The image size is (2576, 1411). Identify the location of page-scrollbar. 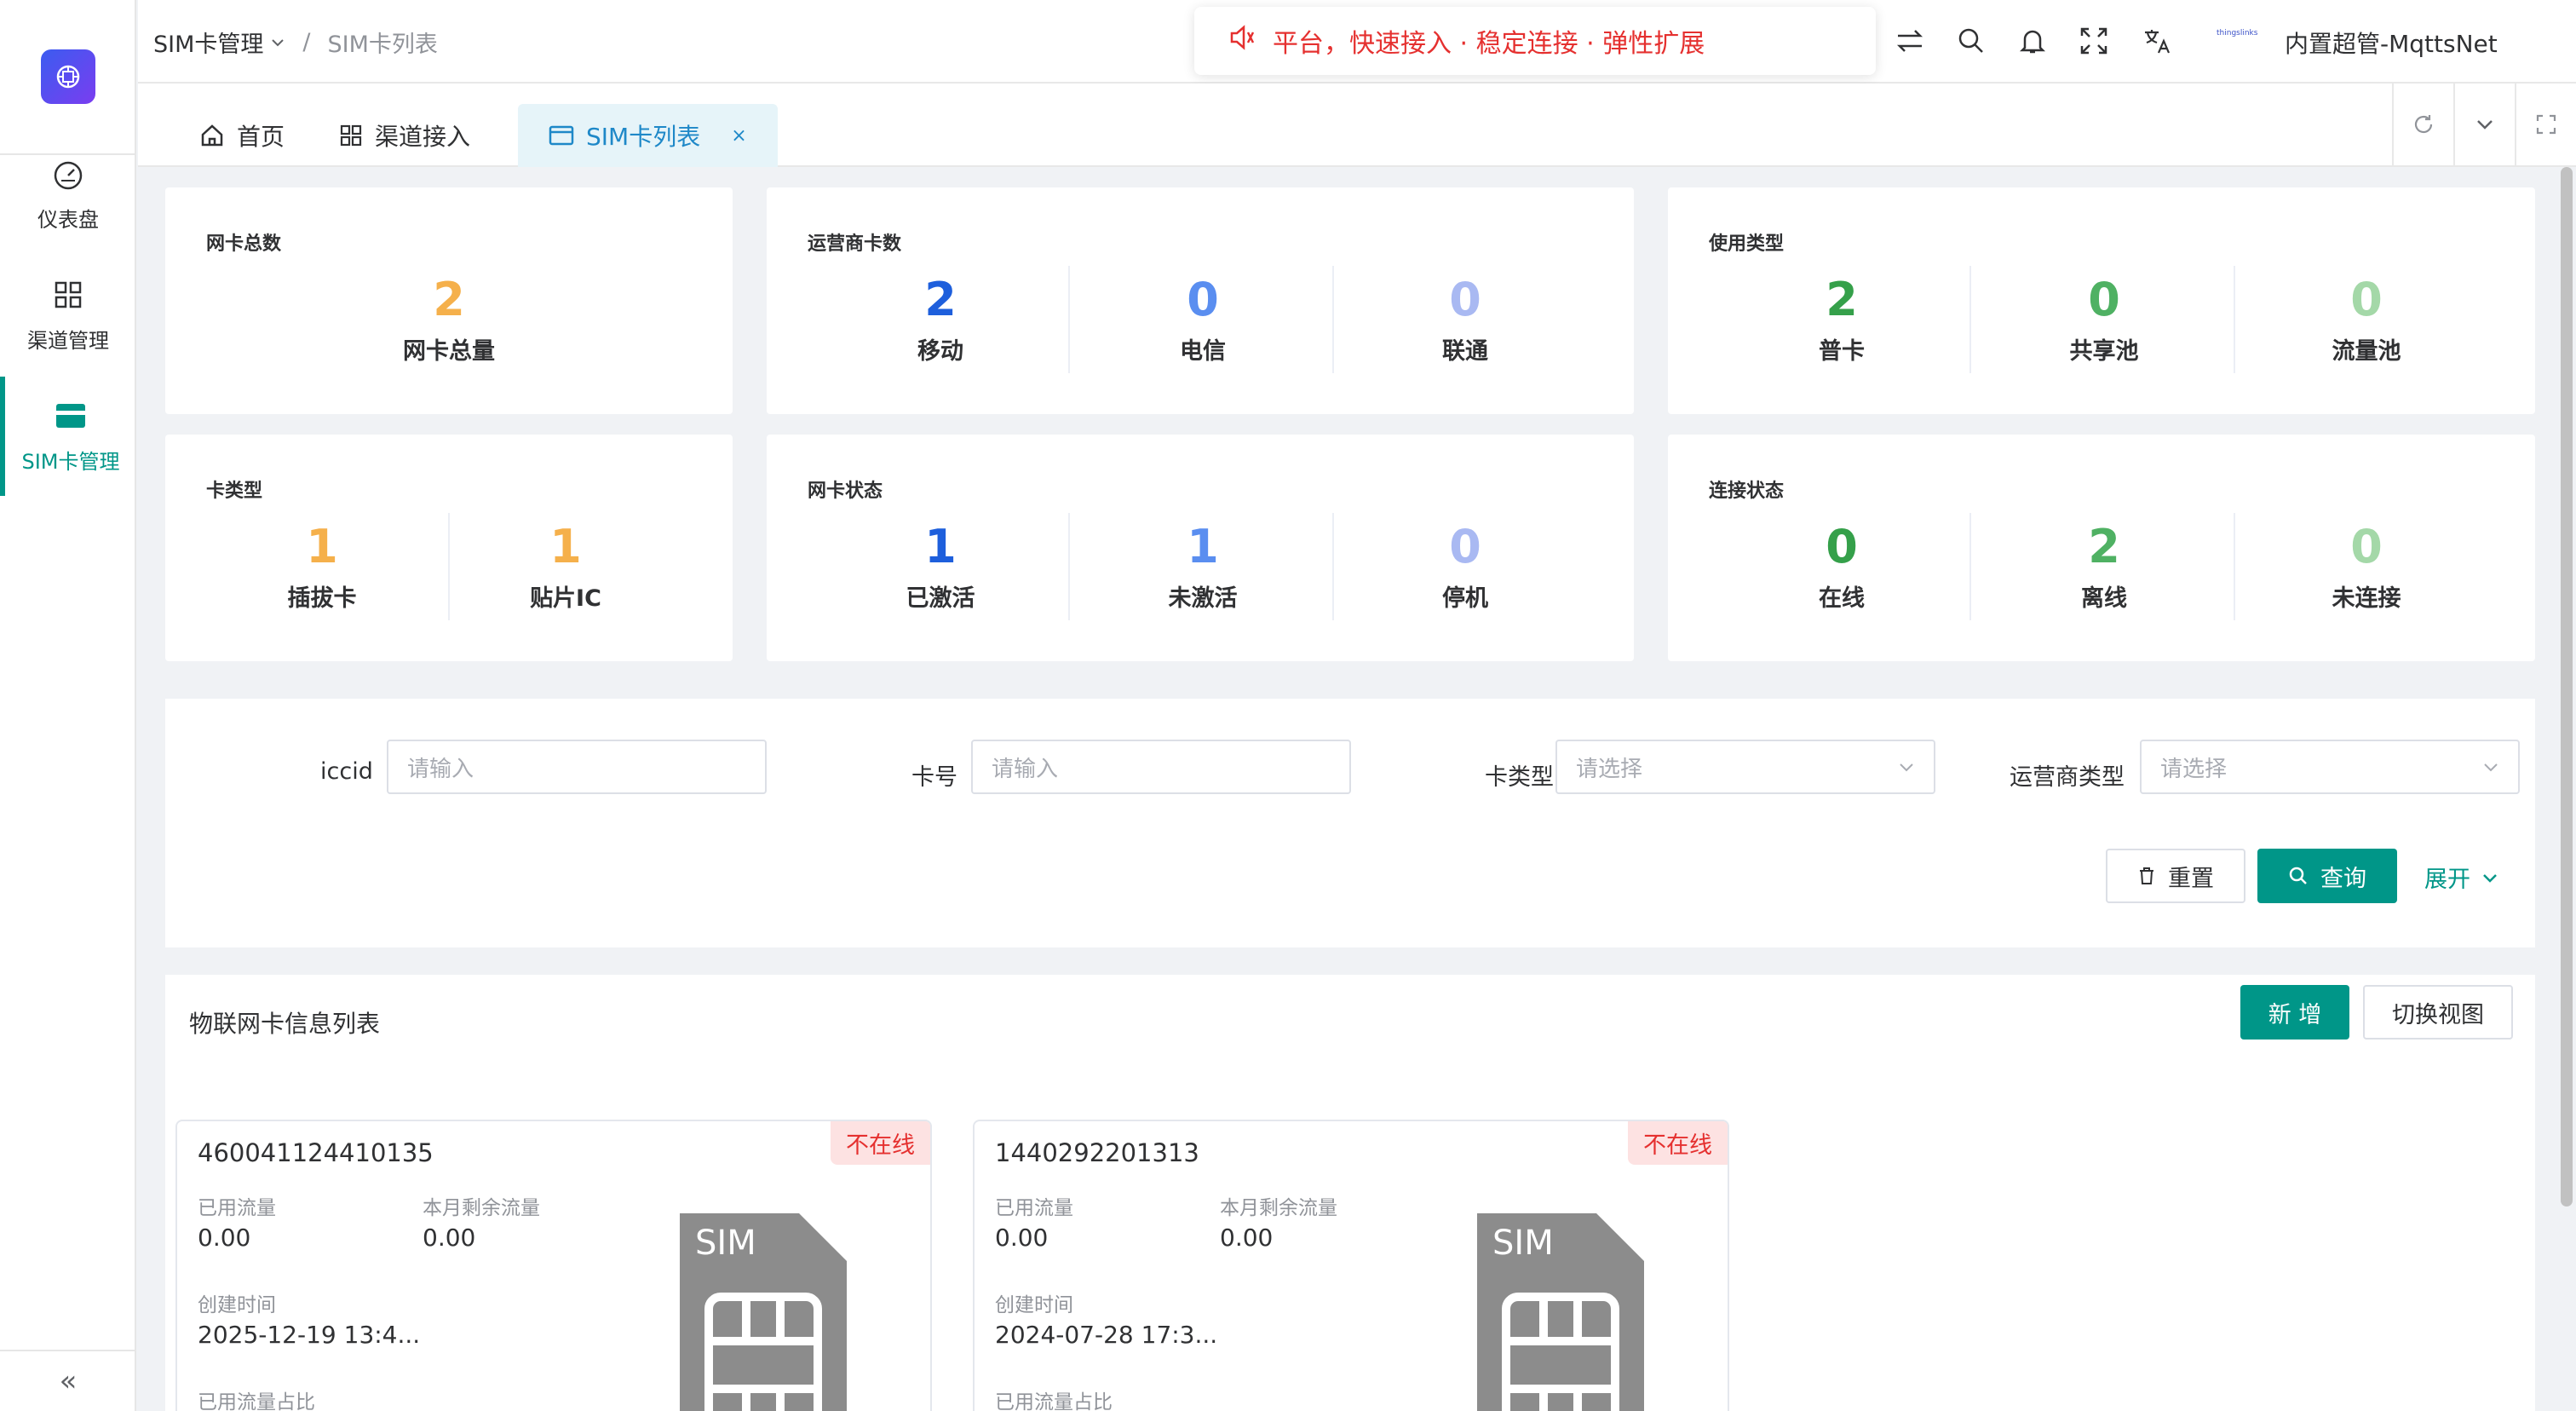
(2567, 687).